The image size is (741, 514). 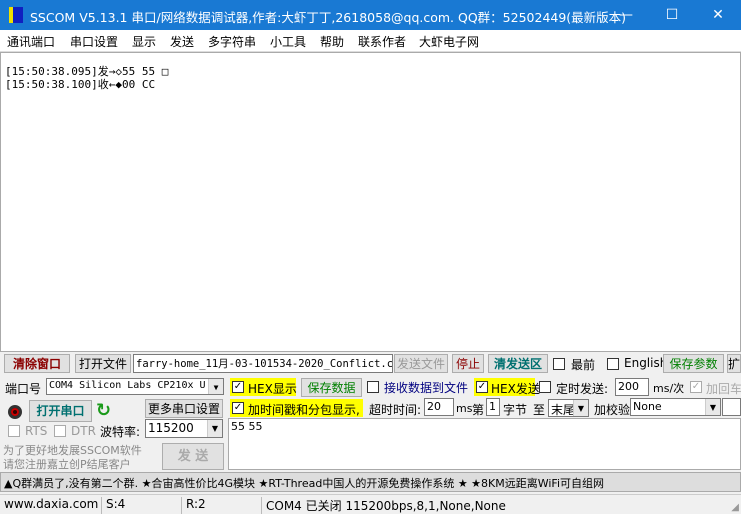 I want to click on menu-display: 显示, so click(x=144, y=41).